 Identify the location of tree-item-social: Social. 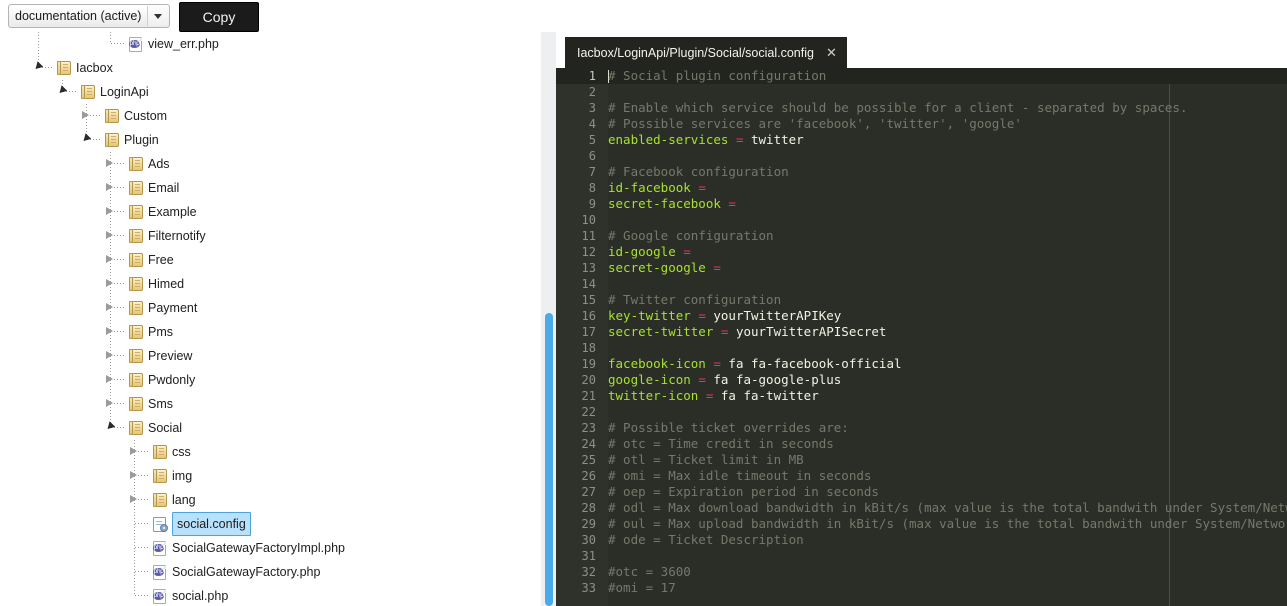
(270, 428).